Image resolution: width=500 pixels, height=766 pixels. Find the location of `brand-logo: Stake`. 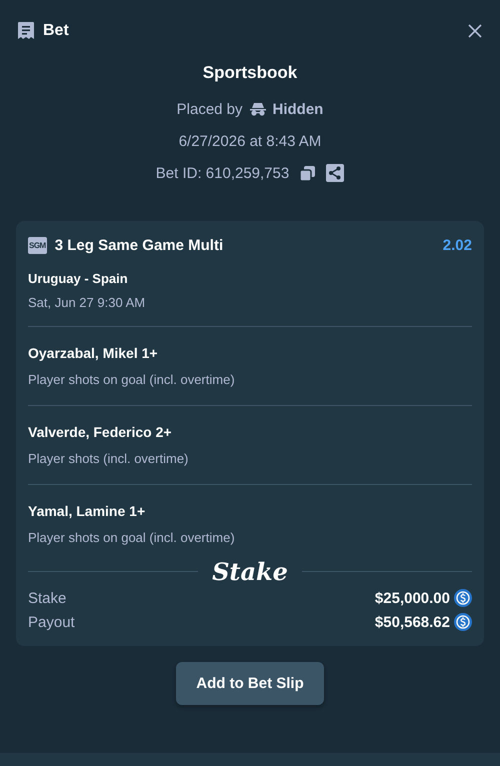

brand-logo: Stake is located at coordinates (250, 571).